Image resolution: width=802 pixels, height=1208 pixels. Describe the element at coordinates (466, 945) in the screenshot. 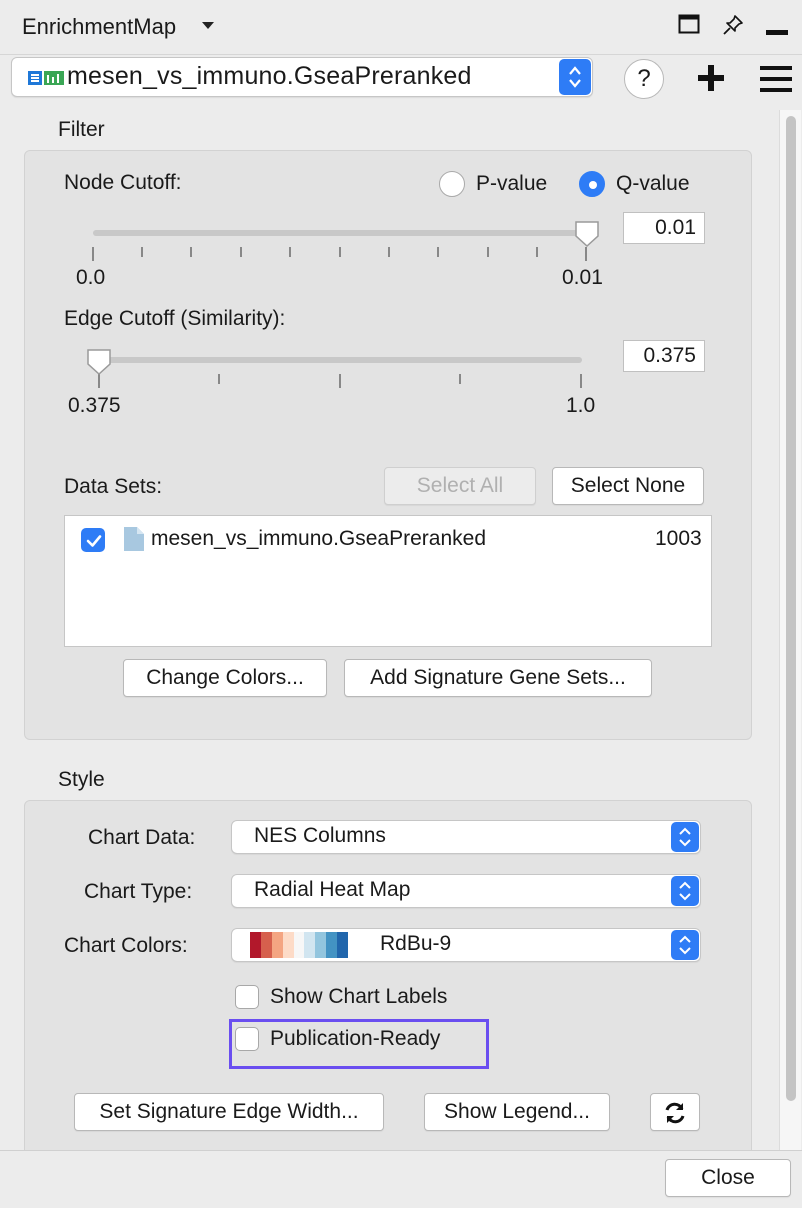

I see `chart-colors-select: RdBu-9` at that location.